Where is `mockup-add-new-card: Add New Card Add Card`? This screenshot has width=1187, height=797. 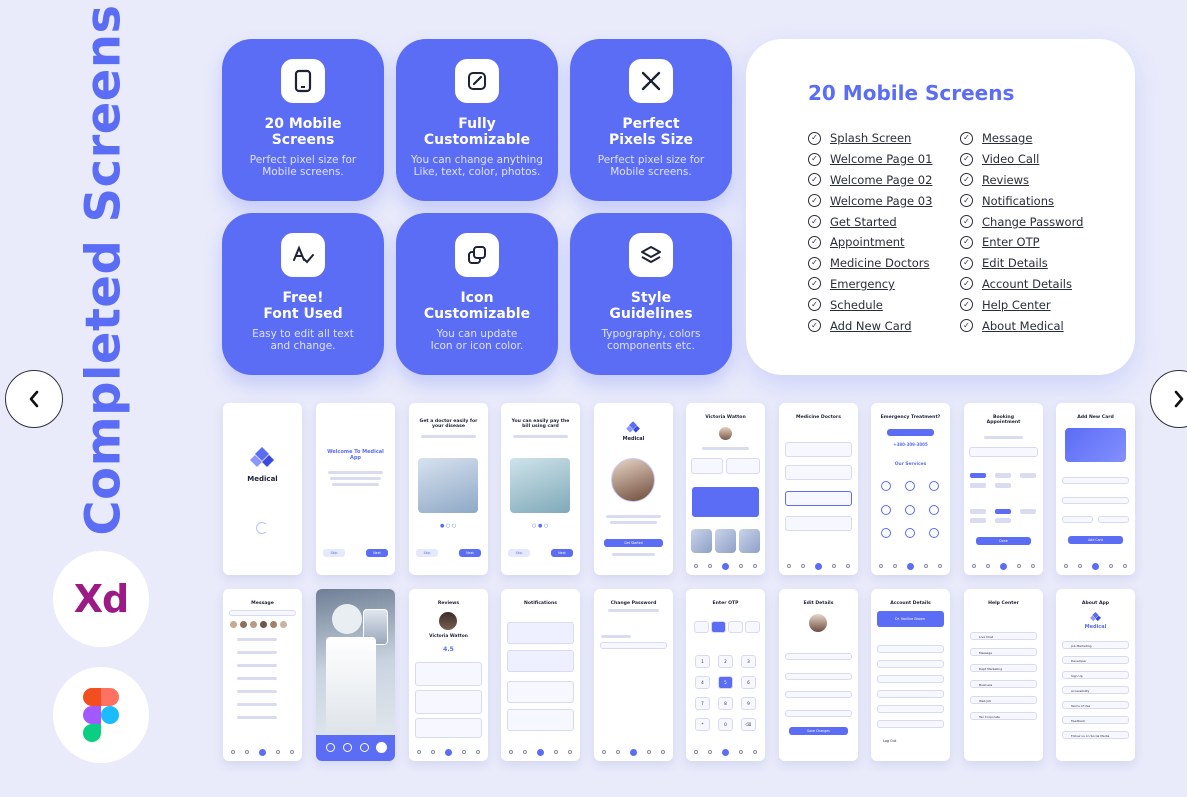
mockup-add-new-card: Add New Card Add Card is located at coordinates (1095, 489).